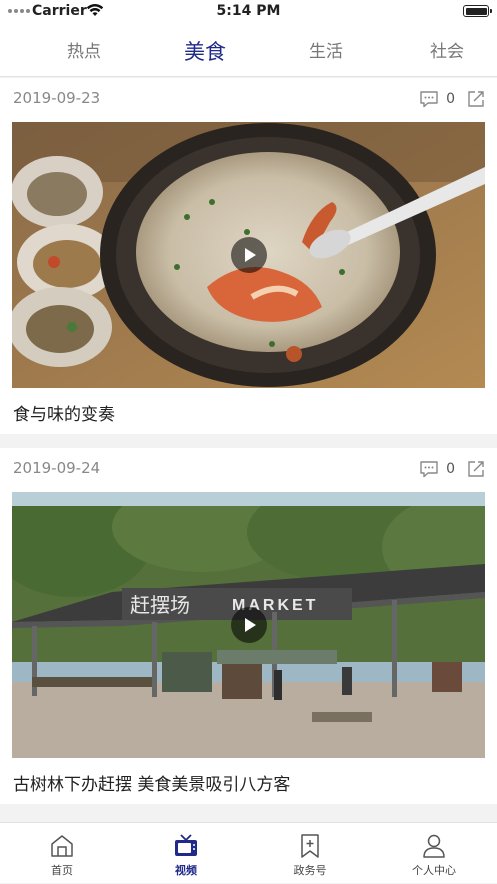 The width and height of the screenshot is (497, 884). I want to click on video-date: 2019-09-24, so click(57, 468).